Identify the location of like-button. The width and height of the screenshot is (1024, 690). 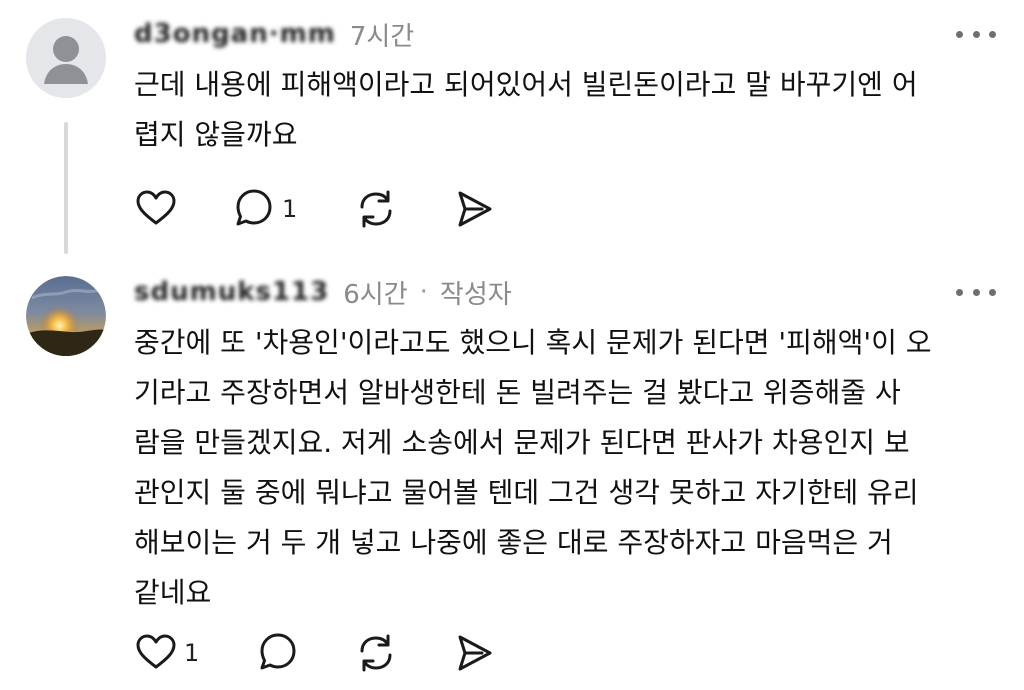
(183, 209).